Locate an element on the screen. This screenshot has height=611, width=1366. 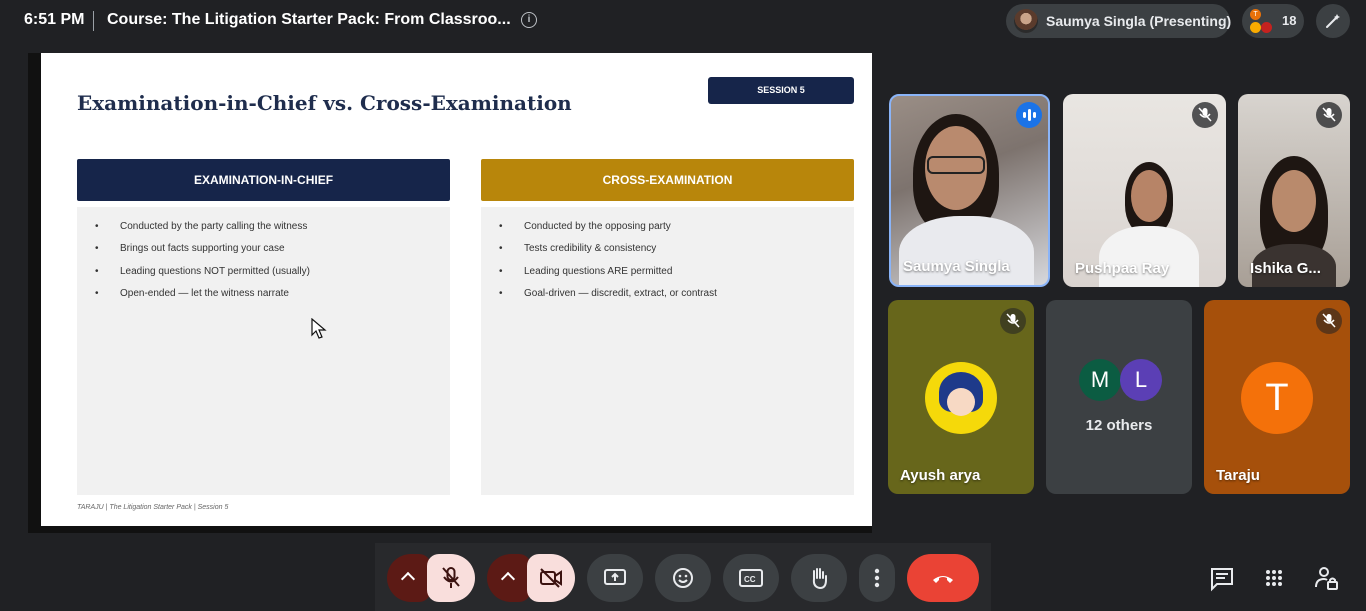
participant-tile-ayush: Ayush arya is located at coordinates (961, 397).